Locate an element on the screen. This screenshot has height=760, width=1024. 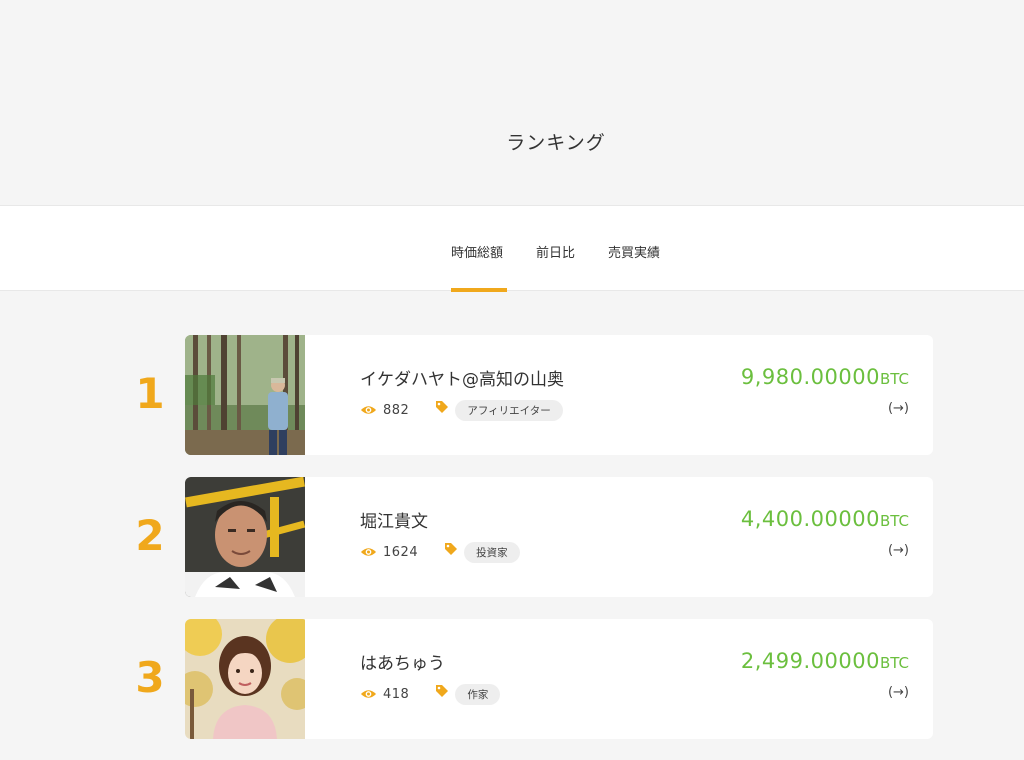
price-amount: 4,400.00000 is located at coordinates (810, 519).